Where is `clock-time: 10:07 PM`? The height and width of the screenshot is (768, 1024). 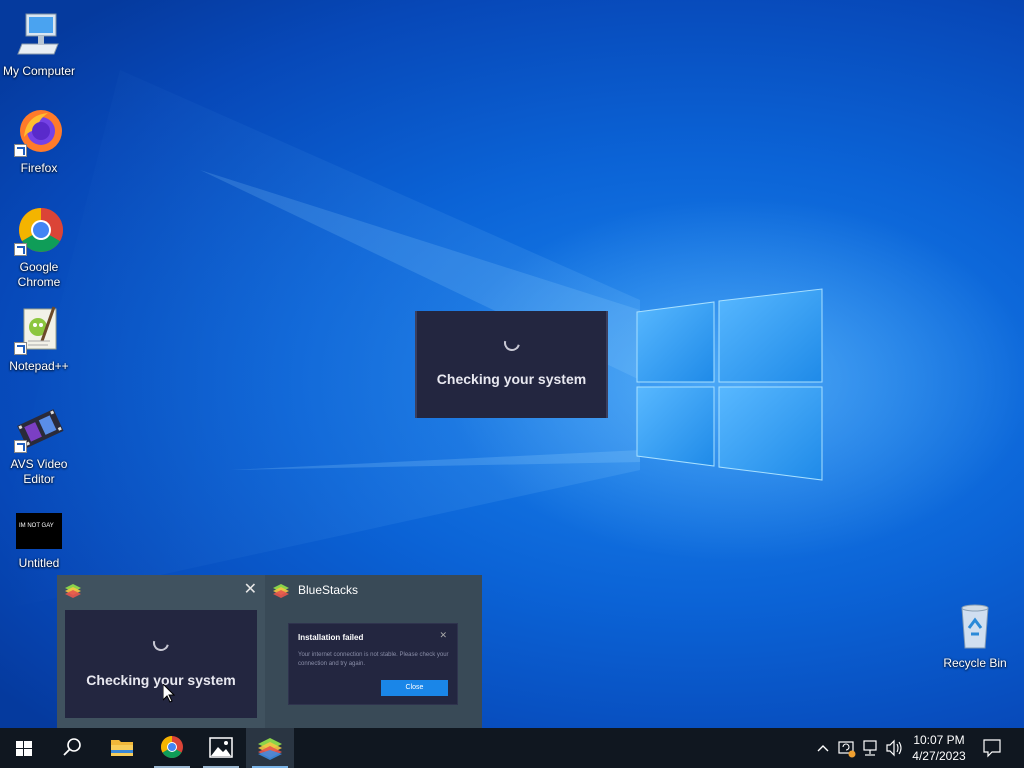
clock-time: 10:07 PM is located at coordinates (939, 740).